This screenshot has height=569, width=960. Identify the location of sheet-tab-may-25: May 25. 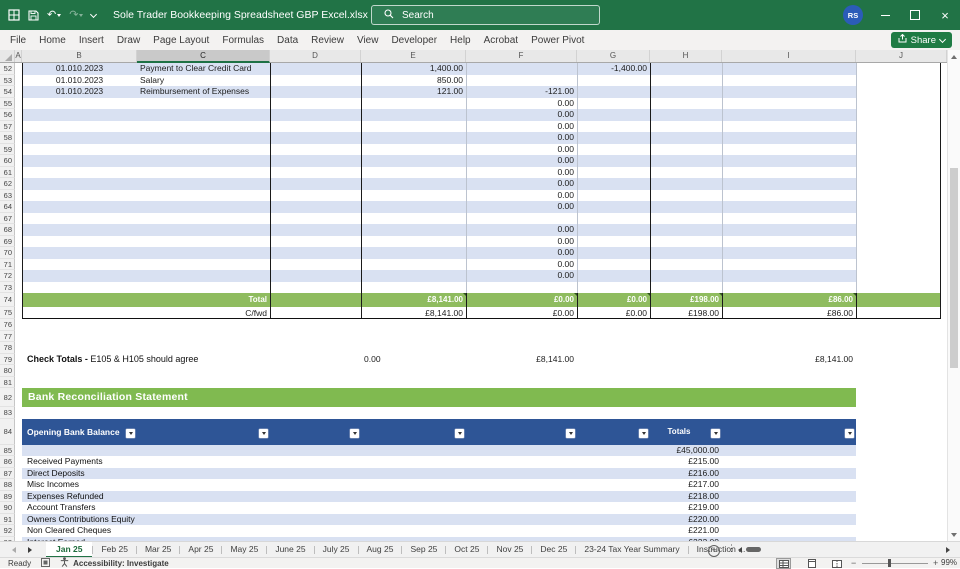
(244, 550).